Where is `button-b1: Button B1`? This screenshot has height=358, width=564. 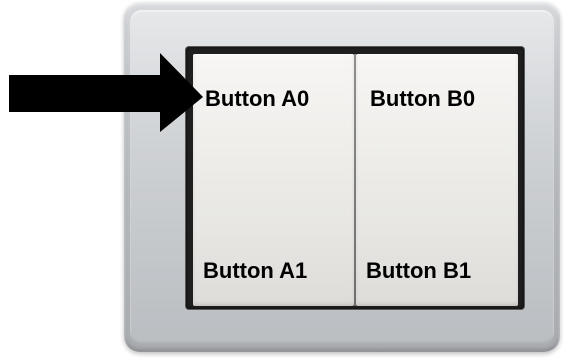
button-b1: Button B1 is located at coordinates (418, 271).